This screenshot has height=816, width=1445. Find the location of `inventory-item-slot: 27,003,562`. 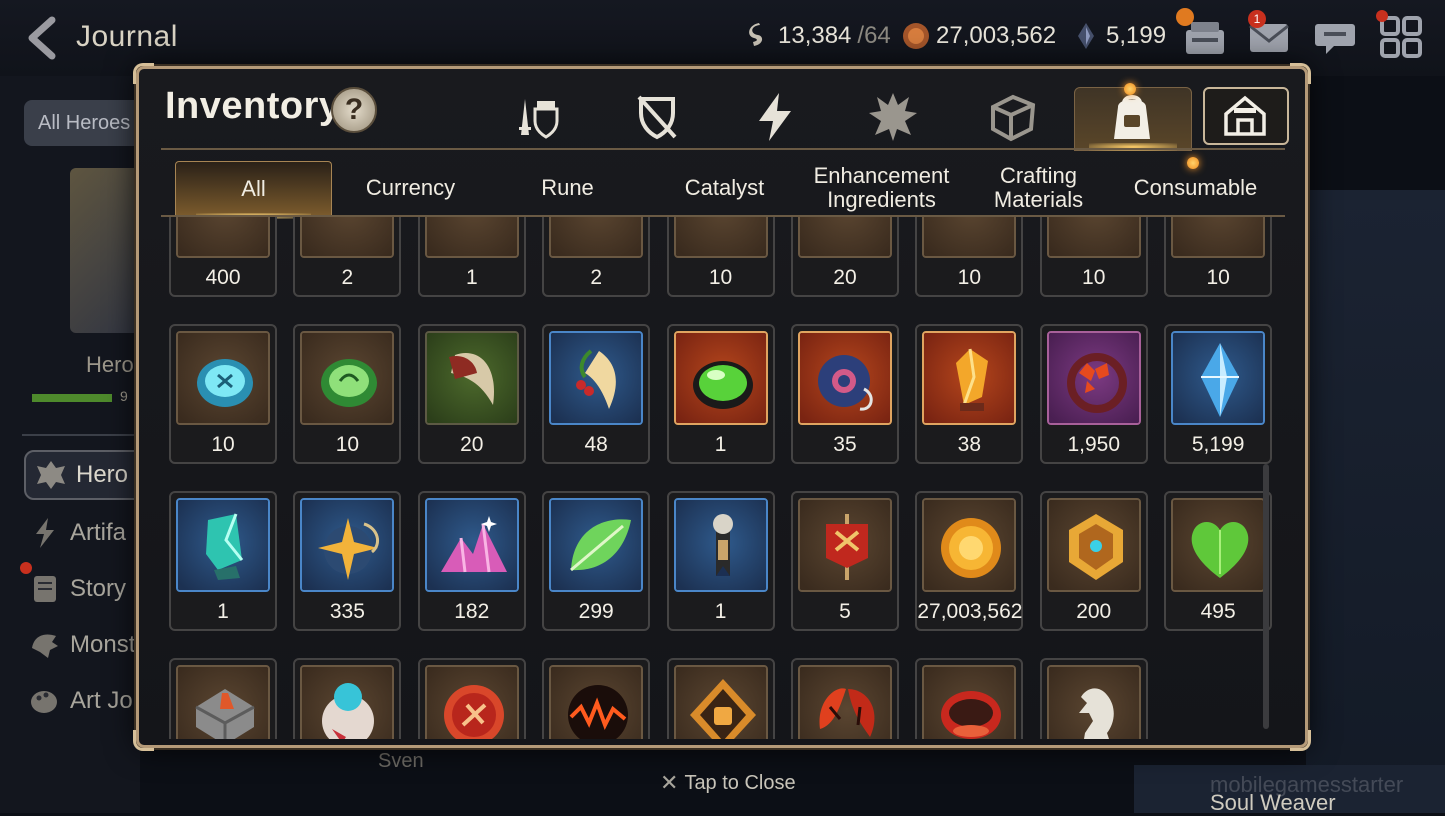

inventory-item-slot: 27,003,562 is located at coordinates (969, 561).